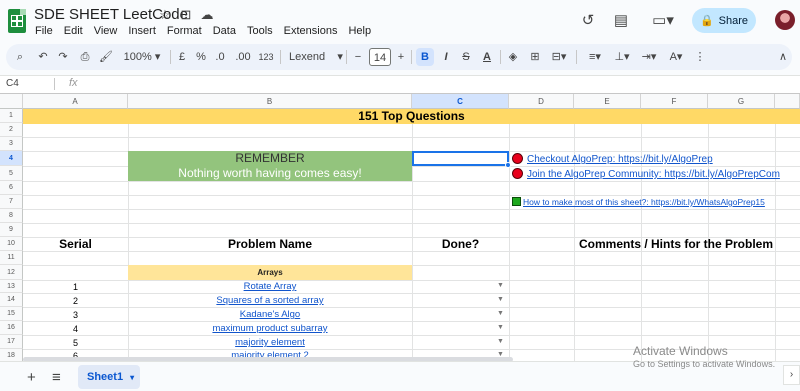 The image size is (800, 391). Describe the element at coordinates (11, 300) in the screenshot. I see `row-header-14: 14` at that location.